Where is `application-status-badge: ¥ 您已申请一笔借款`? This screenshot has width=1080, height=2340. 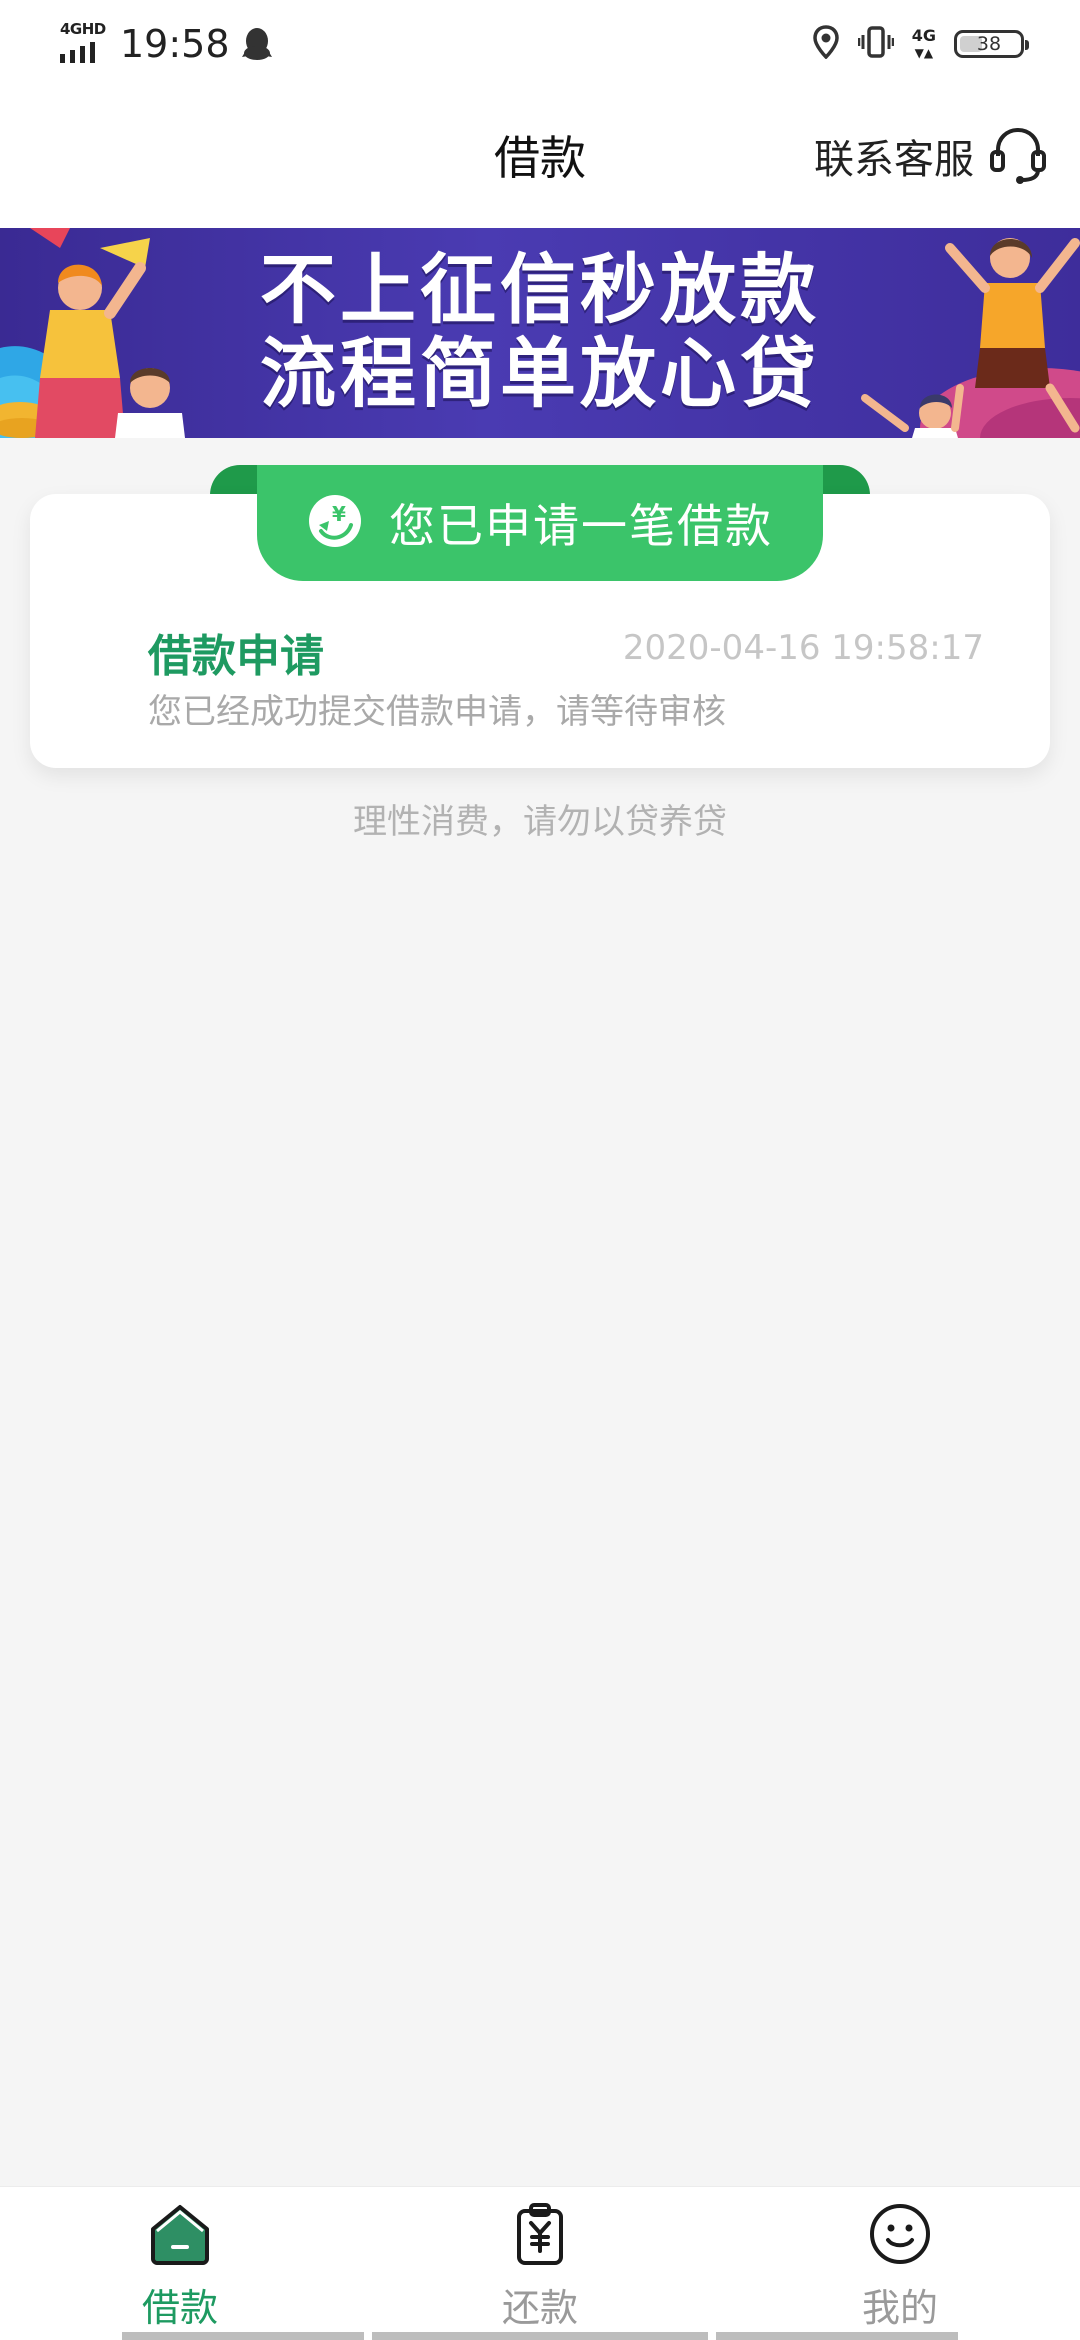
application-status-badge: ¥ 您已申请一笔借款 is located at coordinates (540, 523).